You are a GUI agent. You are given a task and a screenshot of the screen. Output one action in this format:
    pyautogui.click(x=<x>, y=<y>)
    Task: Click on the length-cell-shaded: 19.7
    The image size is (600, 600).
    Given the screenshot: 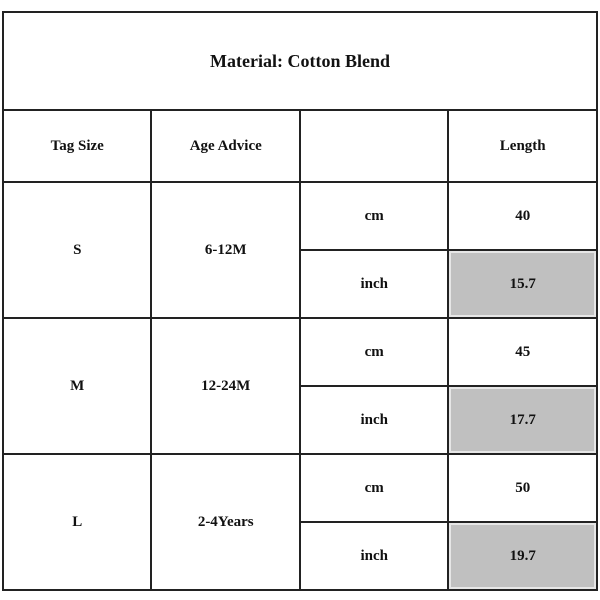 What is the action you would take?
    pyautogui.click(x=522, y=556)
    